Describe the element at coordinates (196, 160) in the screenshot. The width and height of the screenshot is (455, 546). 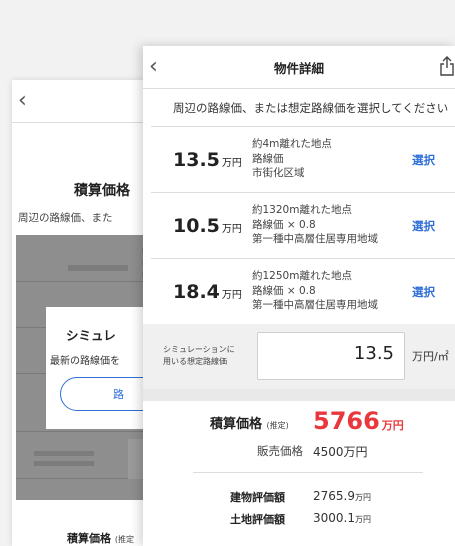
I see `option-price-value: 13.5` at that location.